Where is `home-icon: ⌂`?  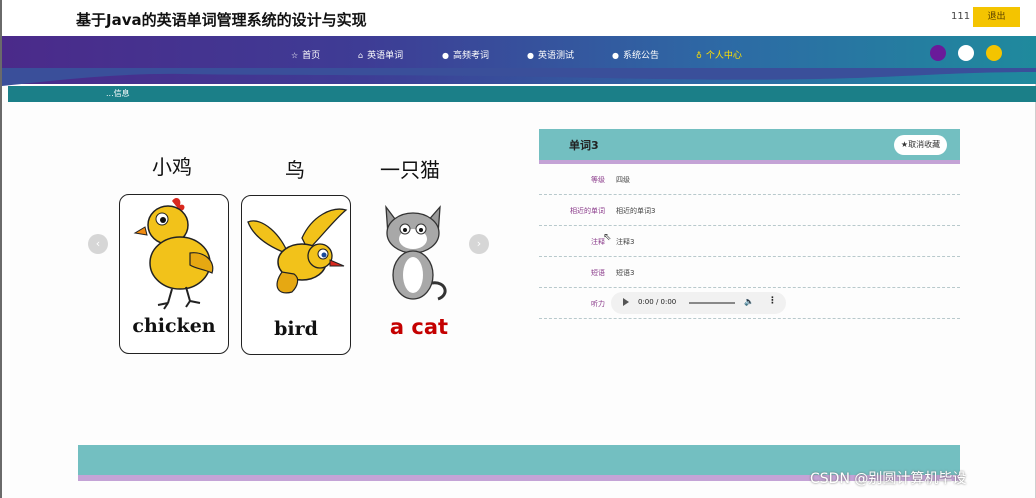 home-icon: ⌂ is located at coordinates (361, 55).